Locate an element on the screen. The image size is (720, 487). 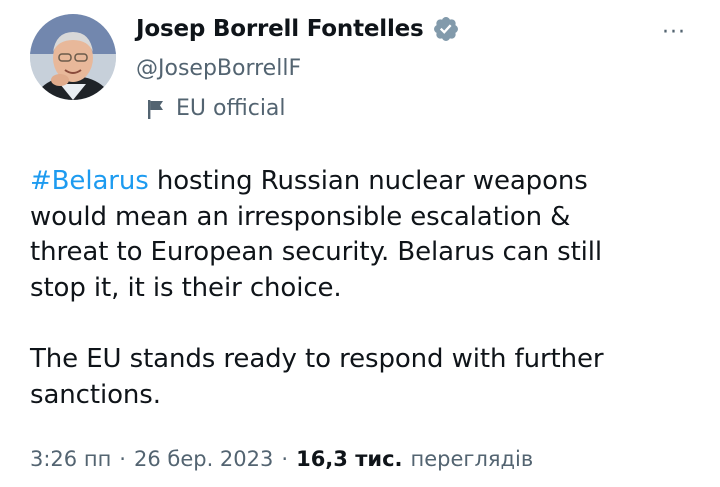
tweet-time: 3:26 пп is located at coordinates (70, 459).